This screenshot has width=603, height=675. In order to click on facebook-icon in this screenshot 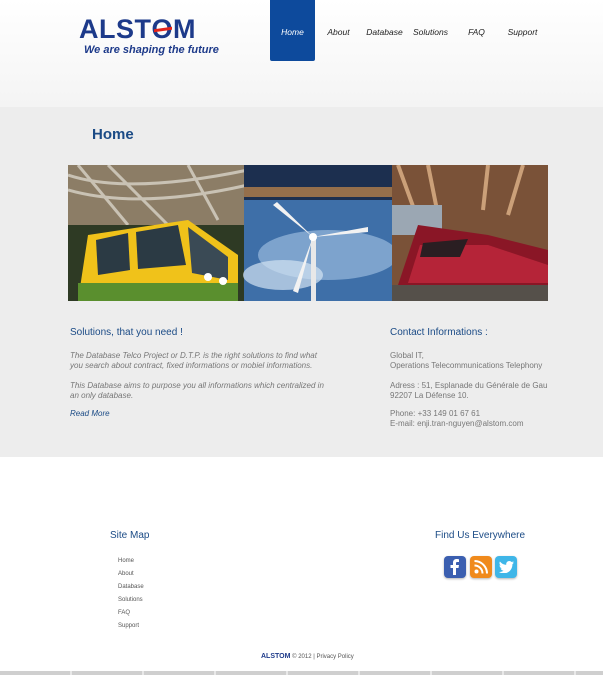, I will do `click(455, 567)`.